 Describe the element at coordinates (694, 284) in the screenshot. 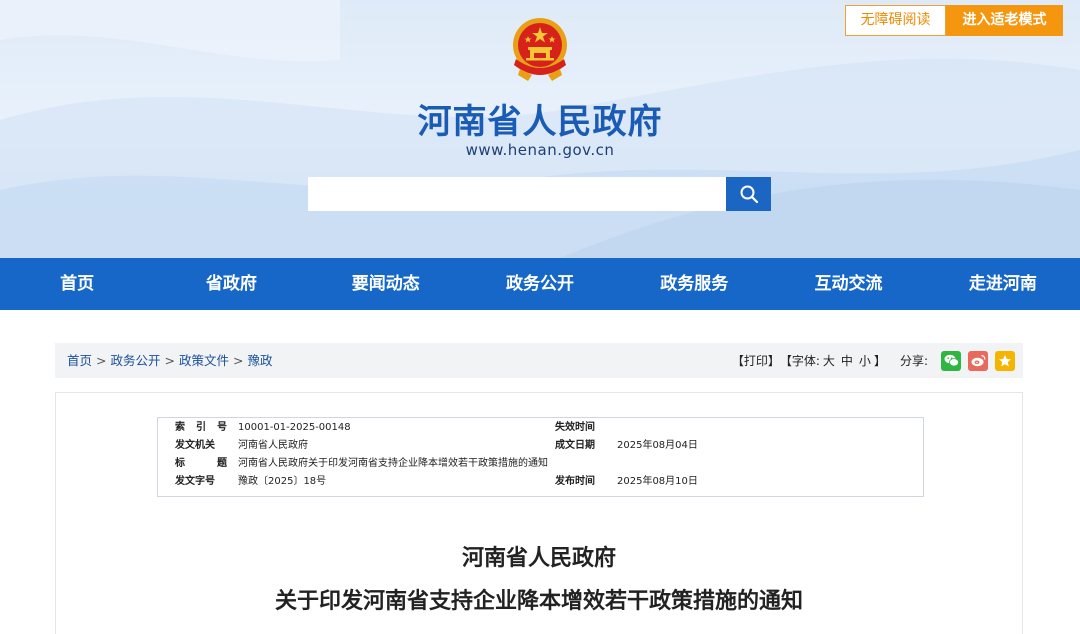

I see `nav-item-government-services: 政务服务` at that location.